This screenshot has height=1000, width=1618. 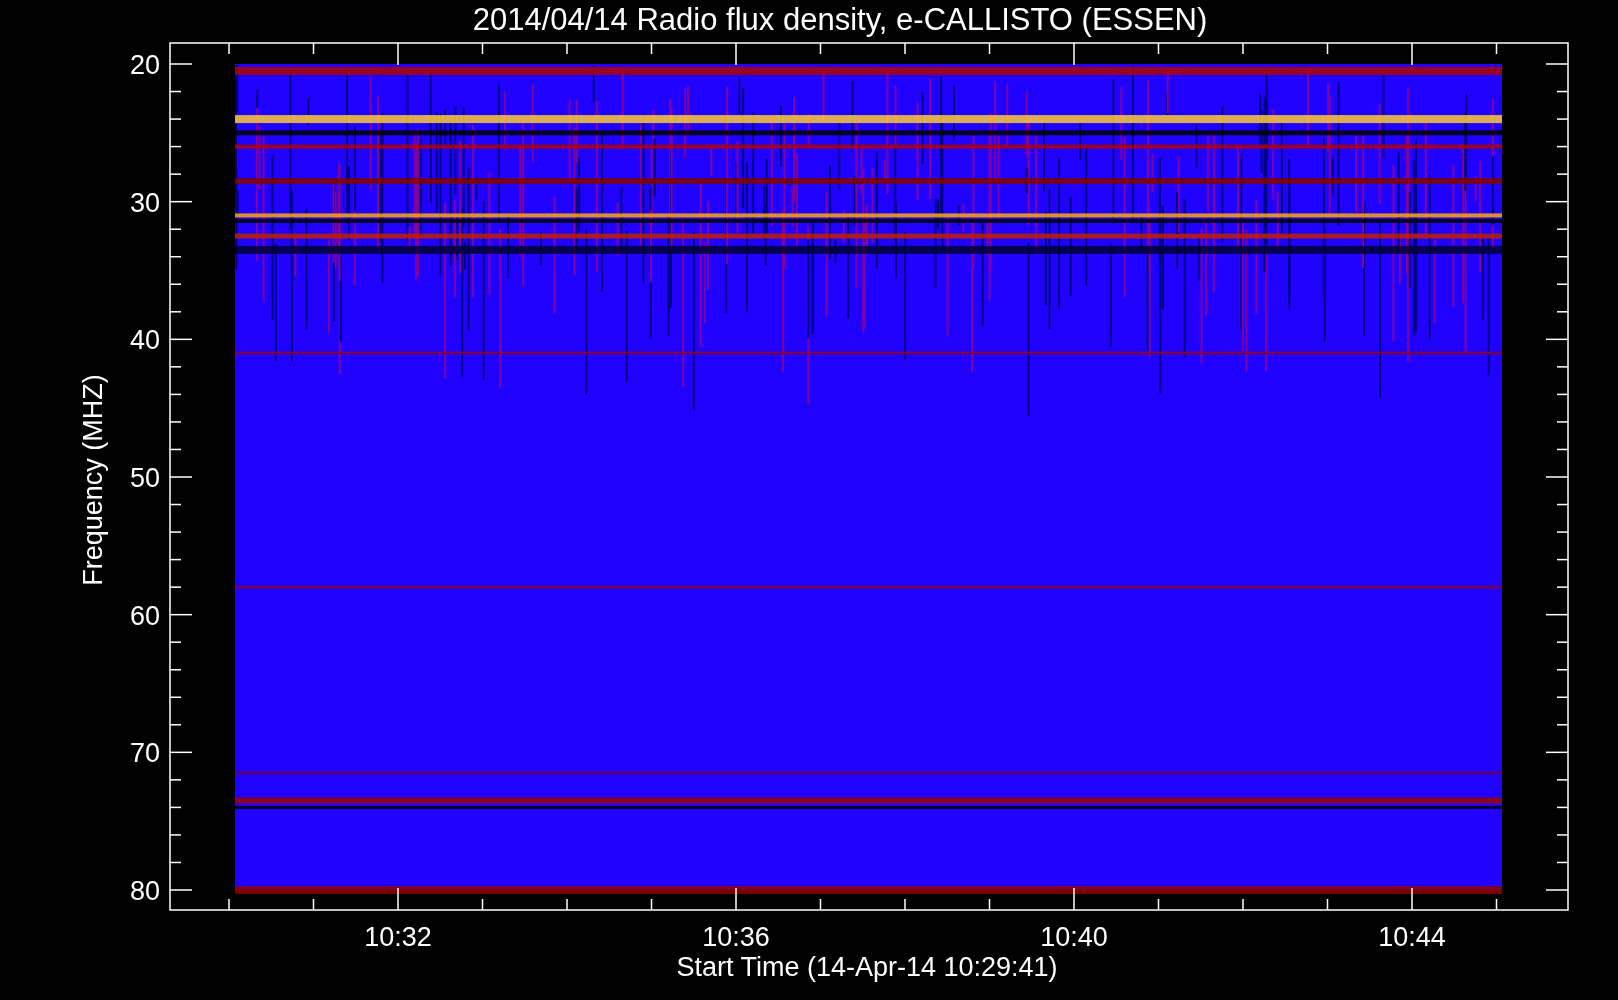 What do you see at coordinates (1074, 937) in the screenshot?
I see `x-tick-label: 10:40` at bounding box center [1074, 937].